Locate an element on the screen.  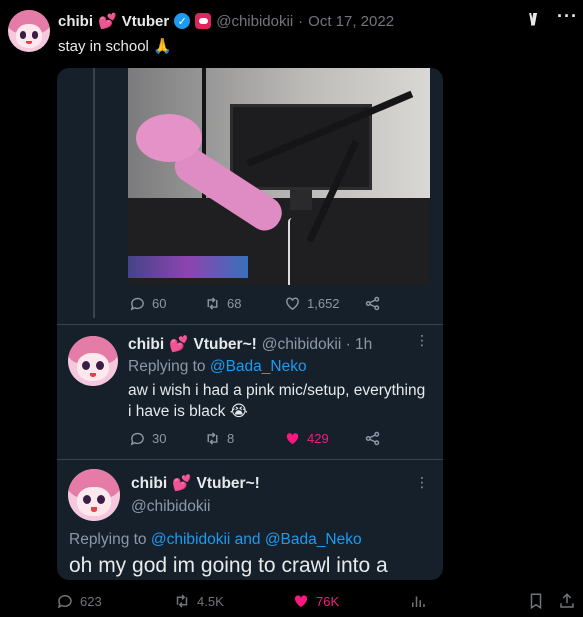
reply-tweet-actions: 30 8 429 is located at coordinates (255, 438).